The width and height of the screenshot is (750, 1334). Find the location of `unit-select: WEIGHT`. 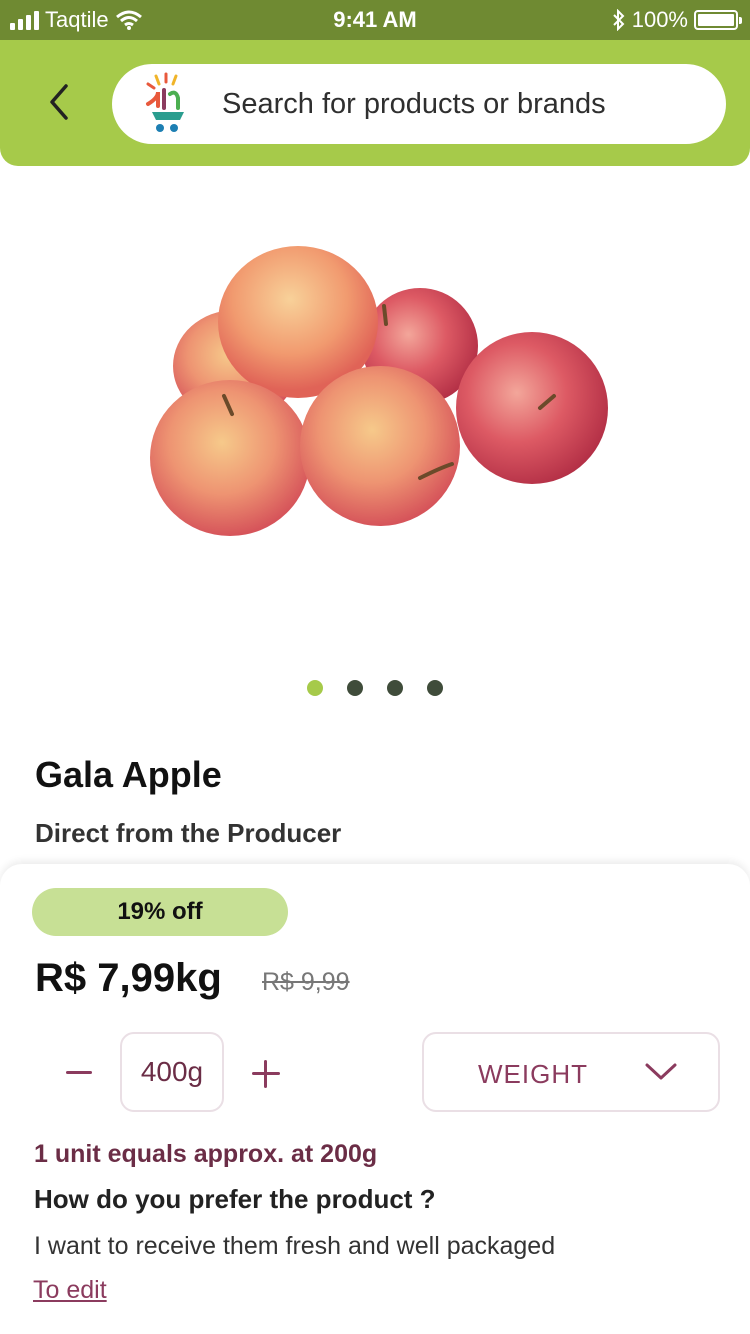

unit-select: WEIGHT is located at coordinates (571, 1072).